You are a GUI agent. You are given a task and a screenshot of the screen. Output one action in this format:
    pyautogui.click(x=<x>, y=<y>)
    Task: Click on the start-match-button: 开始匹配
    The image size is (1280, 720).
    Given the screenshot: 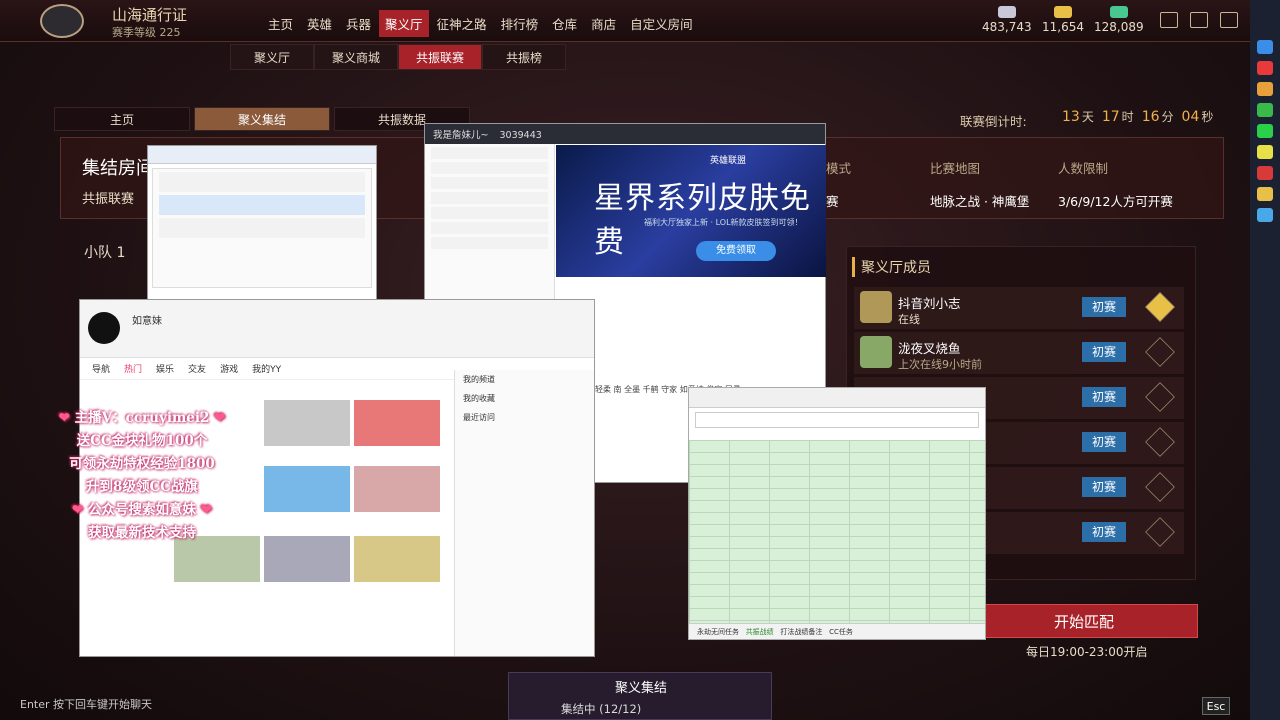 What is the action you would take?
    pyautogui.click(x=1084, y=621)
    